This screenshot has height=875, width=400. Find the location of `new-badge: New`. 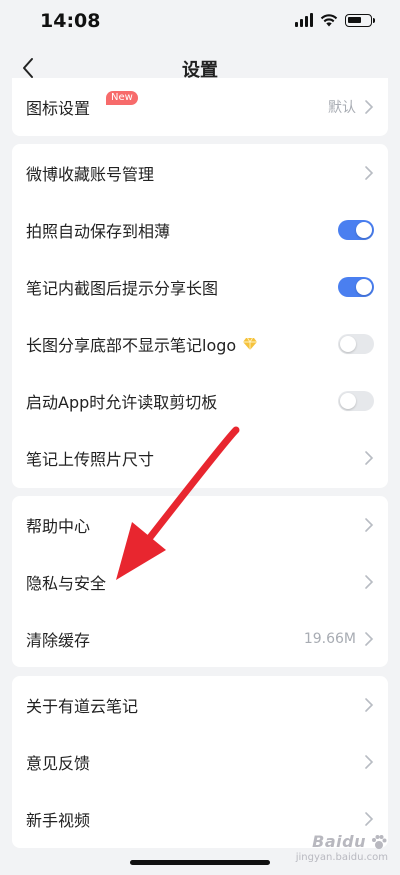

new-badge: New is located at coordinates (122, 98).